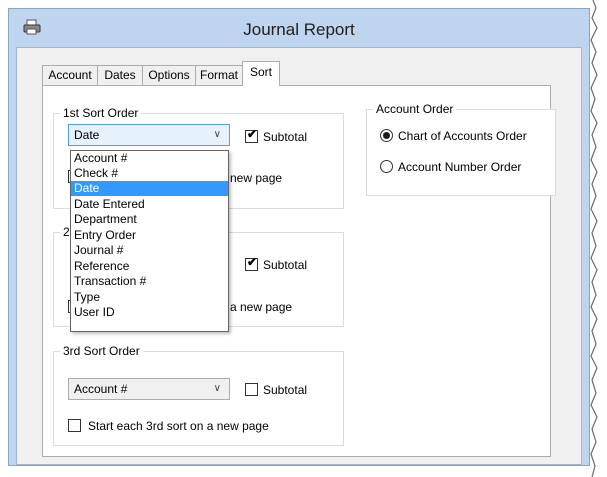 The height and width of the screenshot is (477, 607). What do you see at coordinates (459, 167) in the screenshot?
I see `account-number-label: Account Number Order` at bounding box center [459, 167].